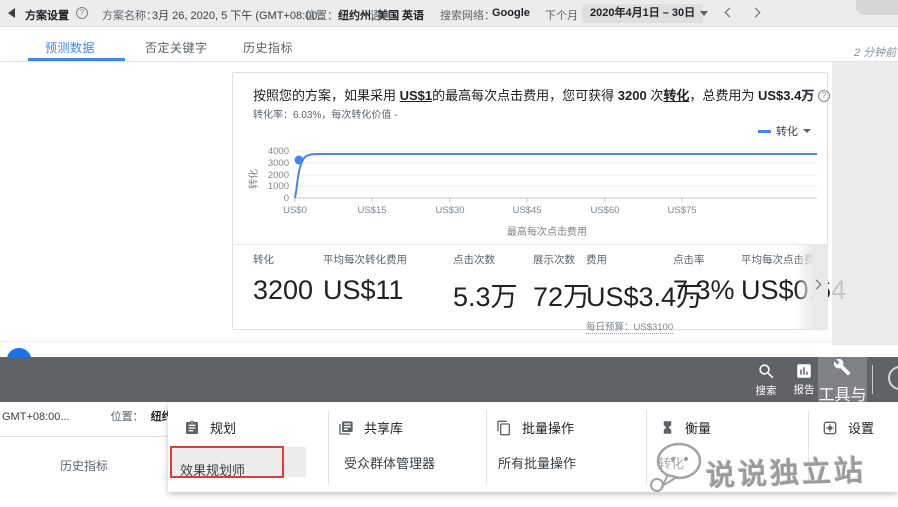 The height and width of the screenshot is (507, 898). Describe the element at coordinates (474, 260) in the screenshot. I see `metric-label: 点击次数` at that location.